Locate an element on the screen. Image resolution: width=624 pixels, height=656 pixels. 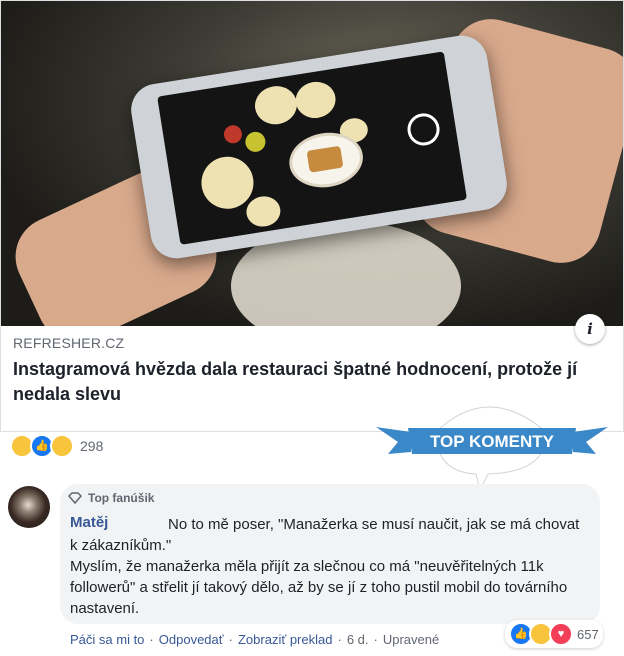
reply-action: Odpovedať is located at coordinates (191, 639).